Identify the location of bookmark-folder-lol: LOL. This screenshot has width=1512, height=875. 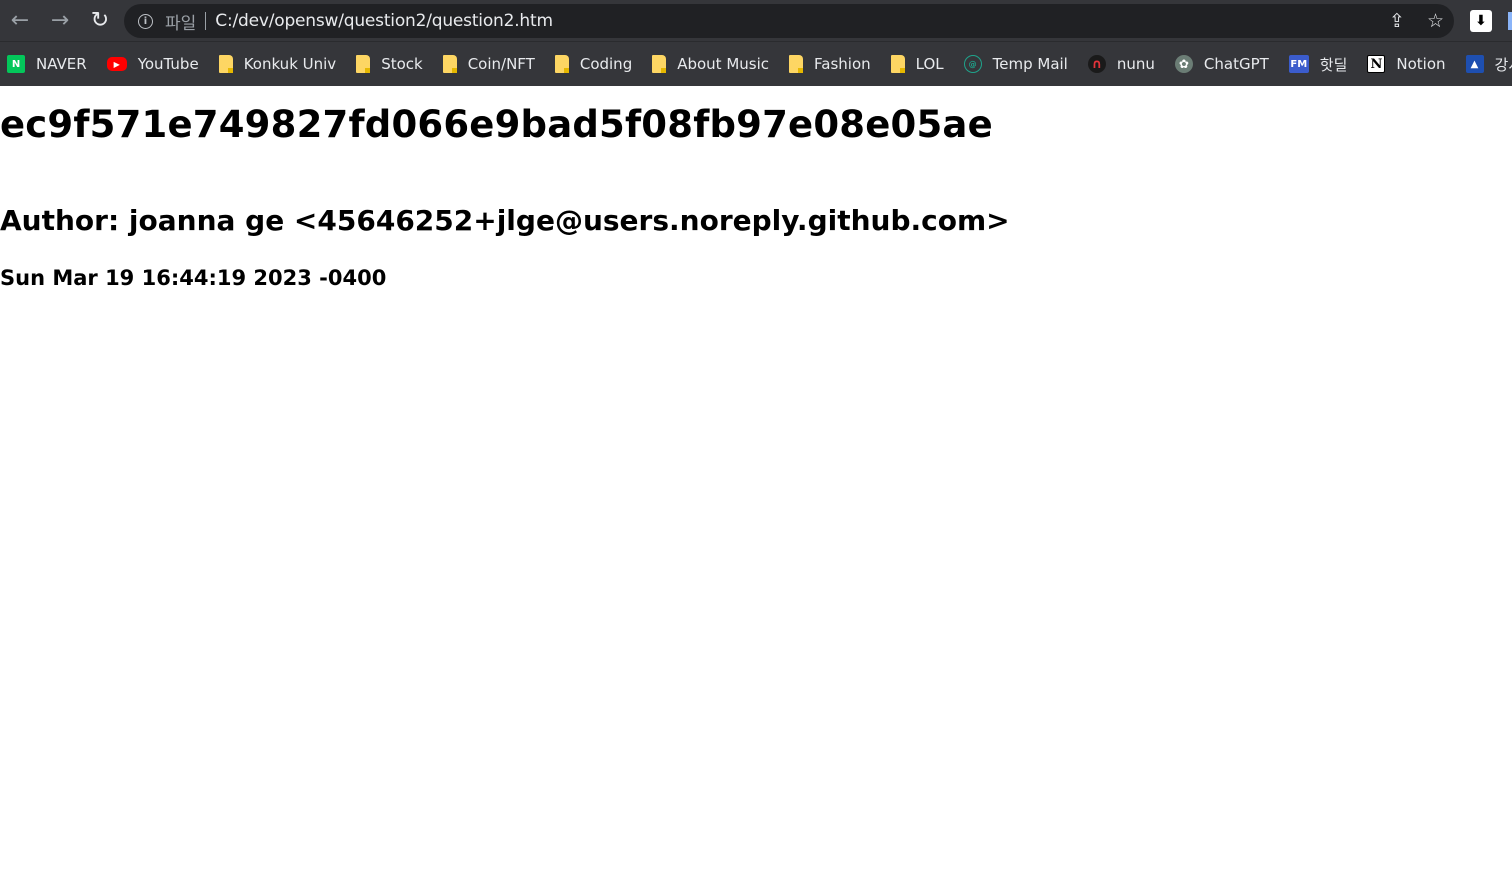
(917, 64).